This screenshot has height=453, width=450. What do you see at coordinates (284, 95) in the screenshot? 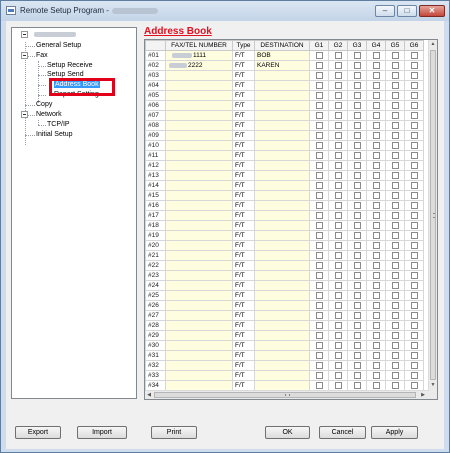
I see `table-row: #05 F/T` at bounding box center [284, 95].